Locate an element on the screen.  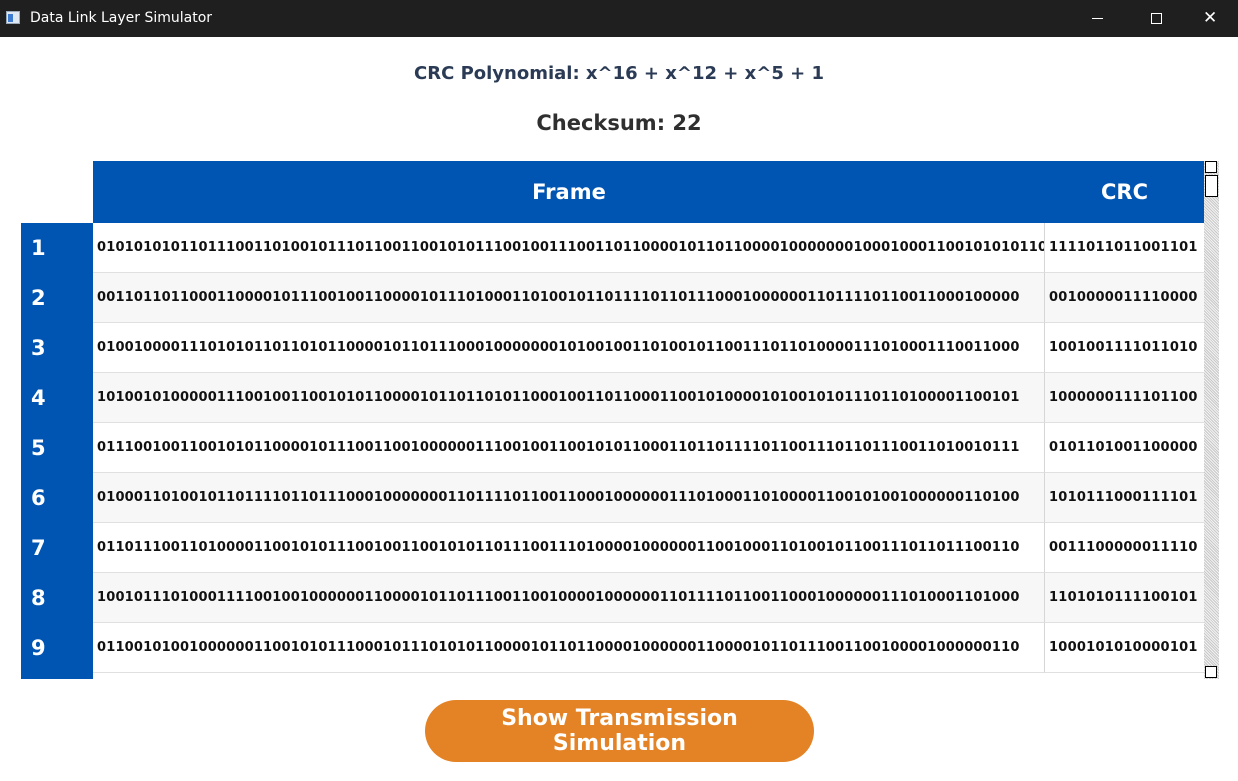
row-header: 6 is located at coordinates (57, 498).